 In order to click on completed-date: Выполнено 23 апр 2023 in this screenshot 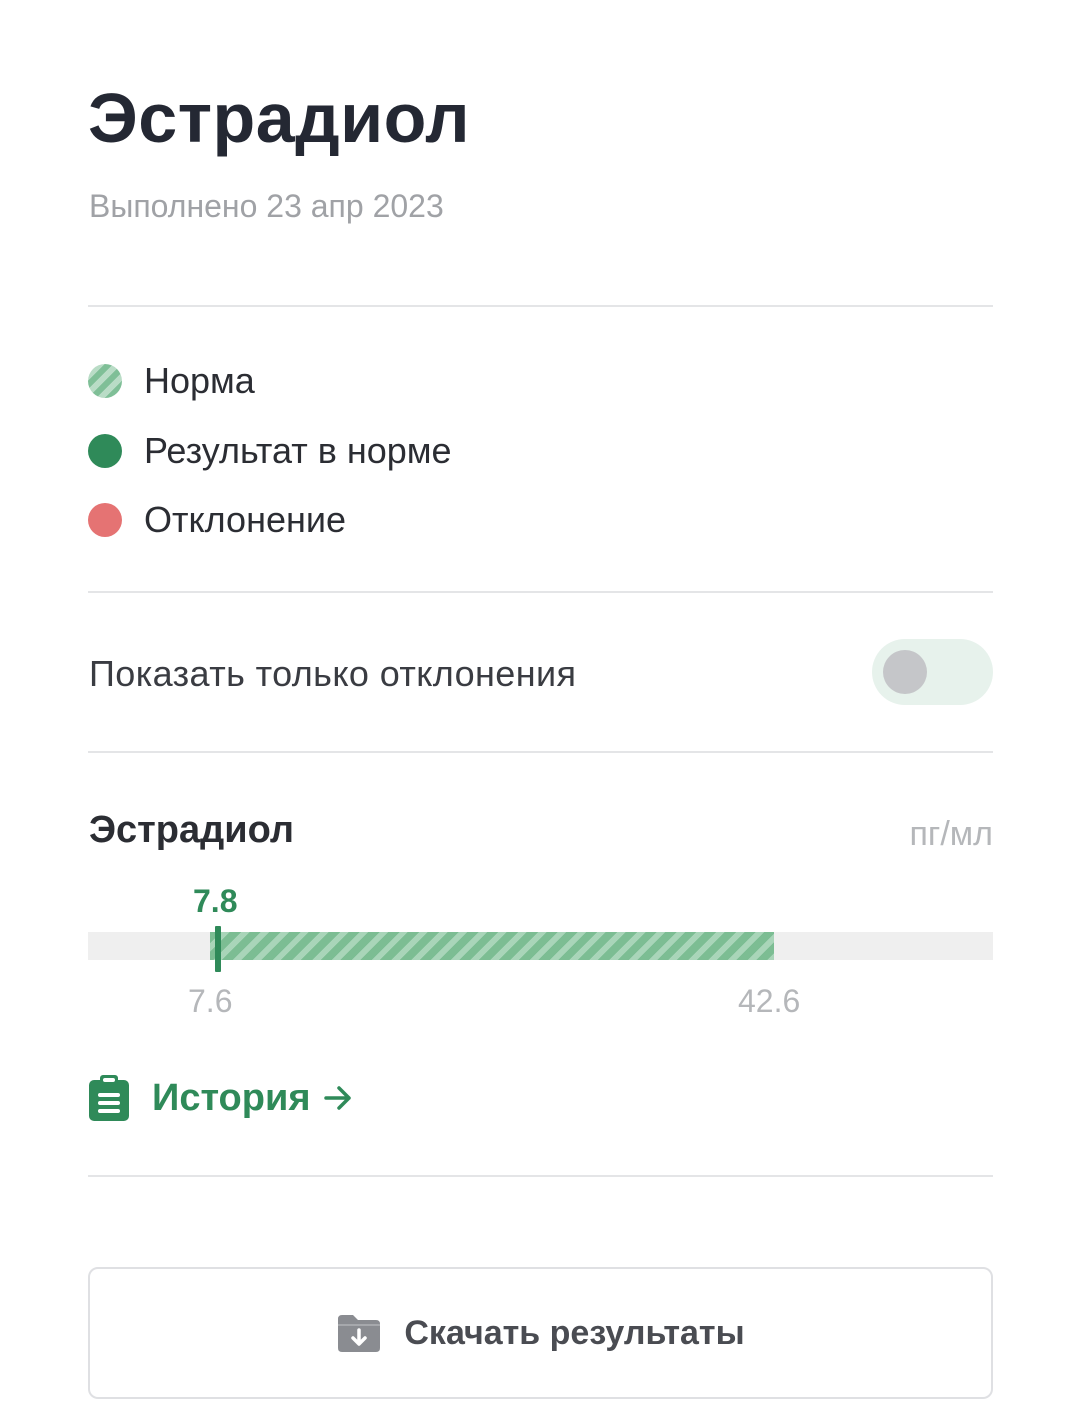, I will do `click(266, 206)`.